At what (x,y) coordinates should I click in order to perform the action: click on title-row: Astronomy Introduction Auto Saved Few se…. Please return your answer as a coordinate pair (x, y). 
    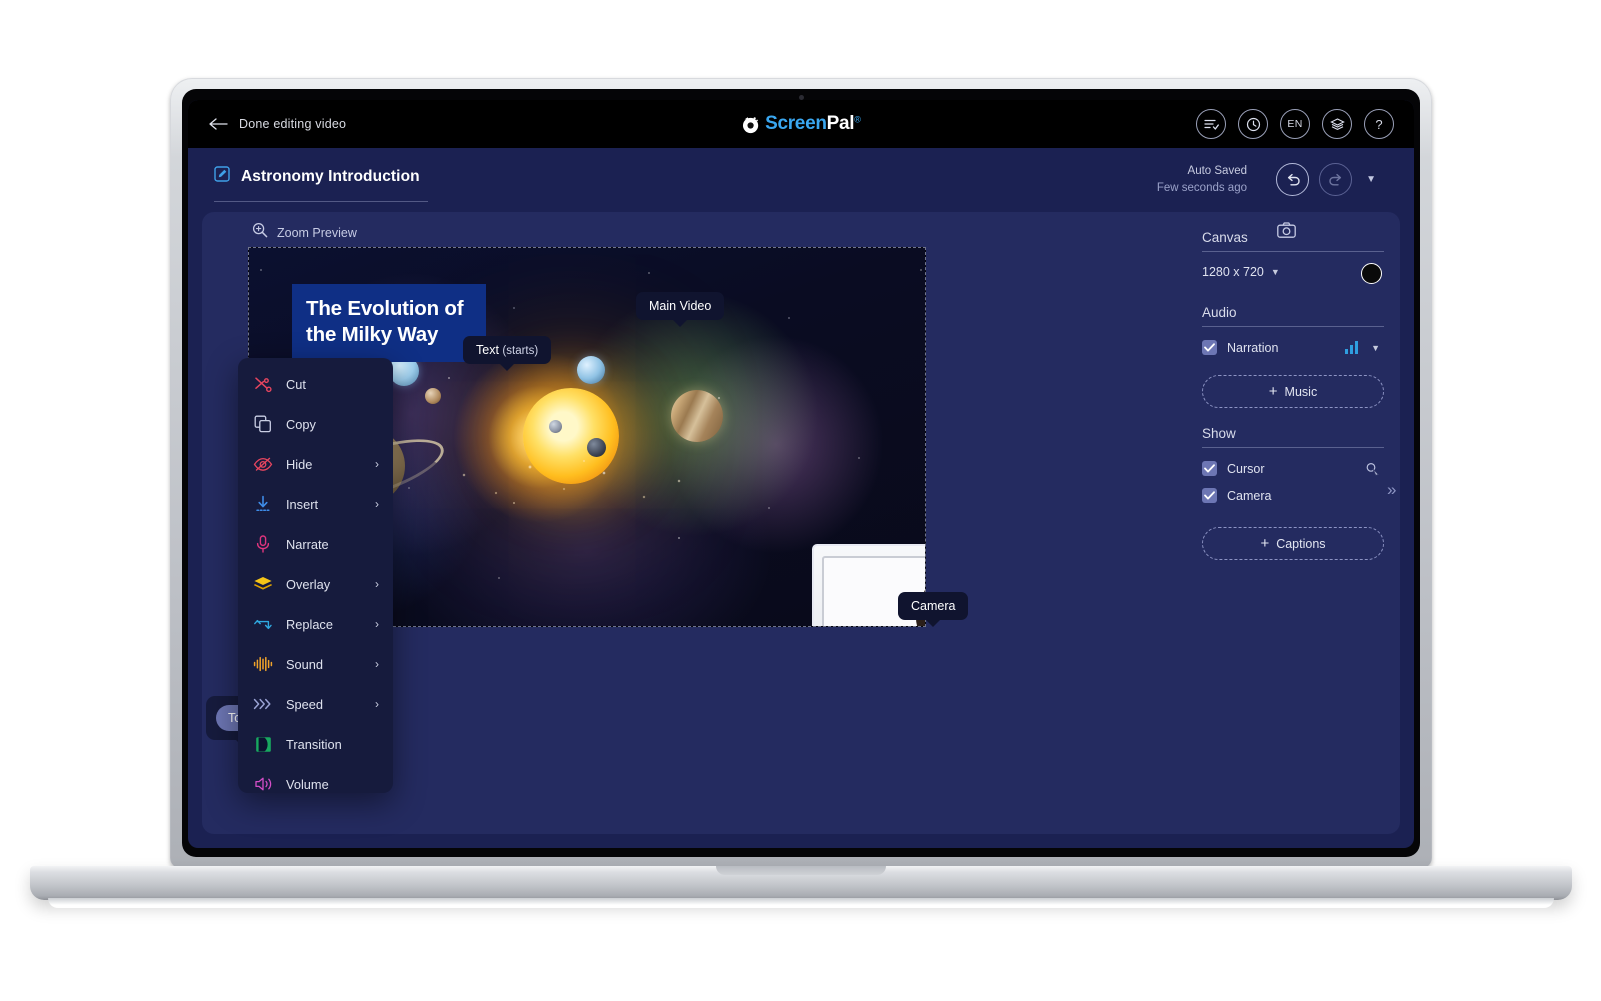
    Looking at the image, I should click on (801, 180).